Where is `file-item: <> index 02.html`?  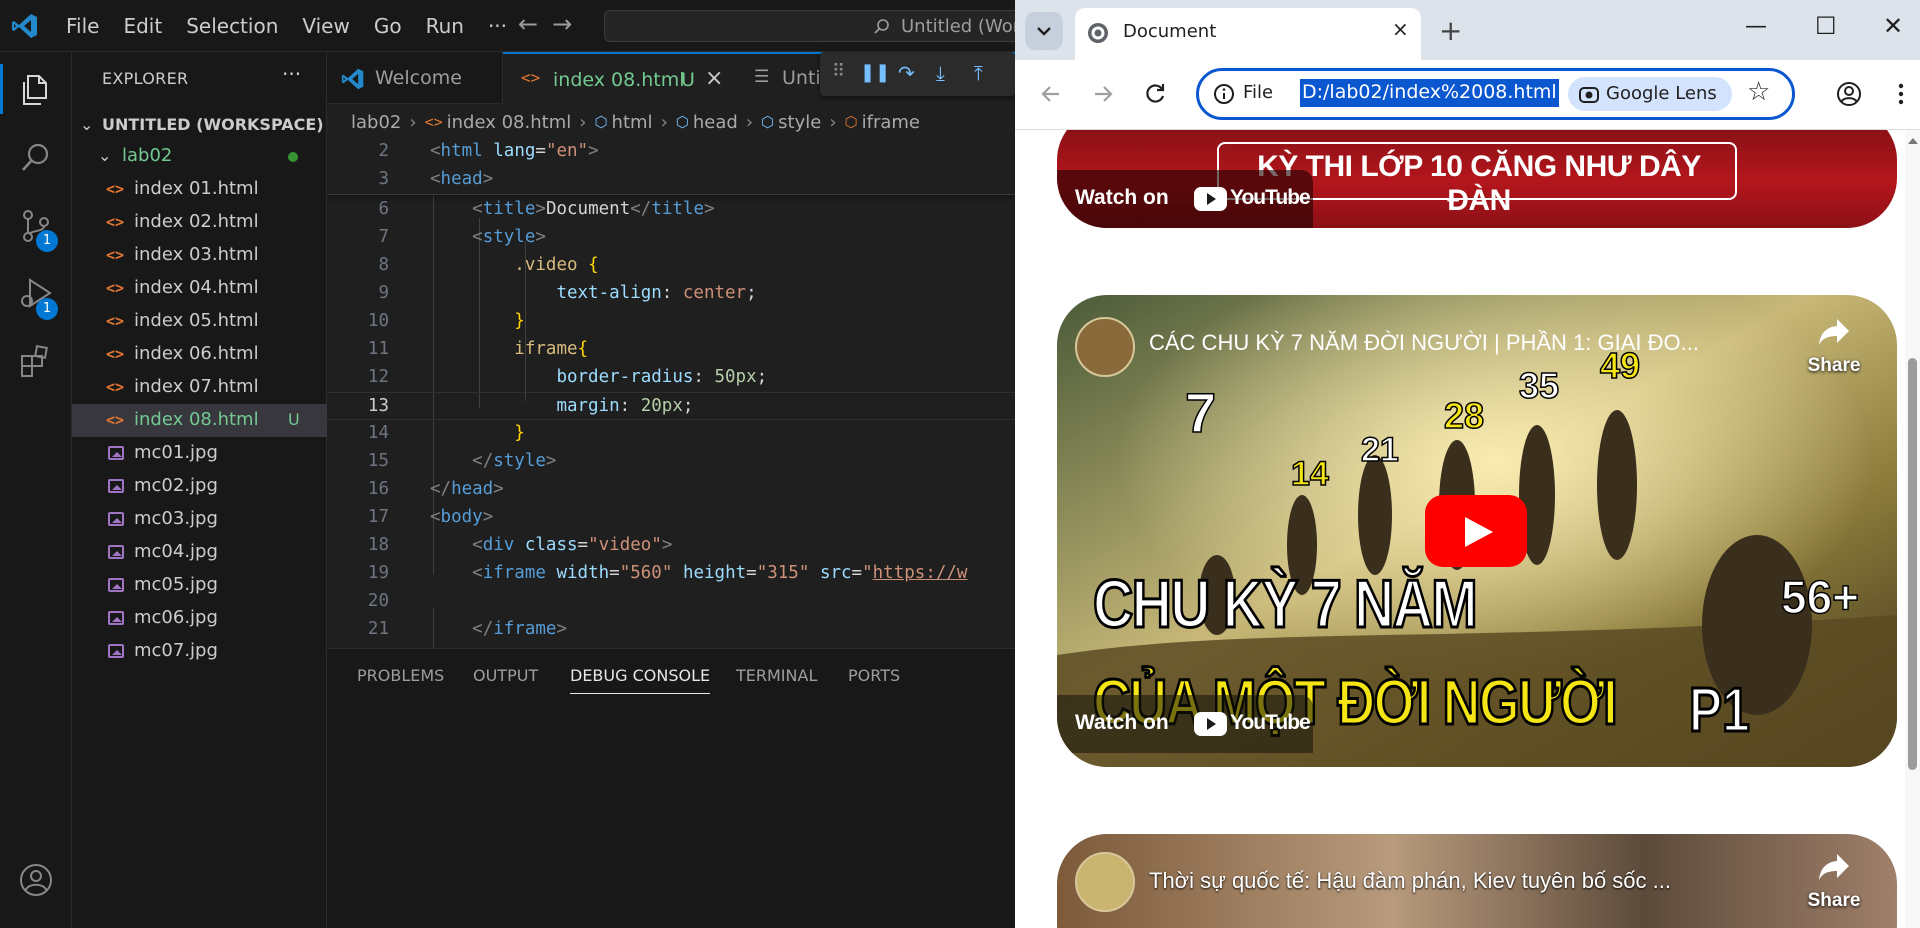
file-item: <> index 02.html is located at coordinates (199, 222).